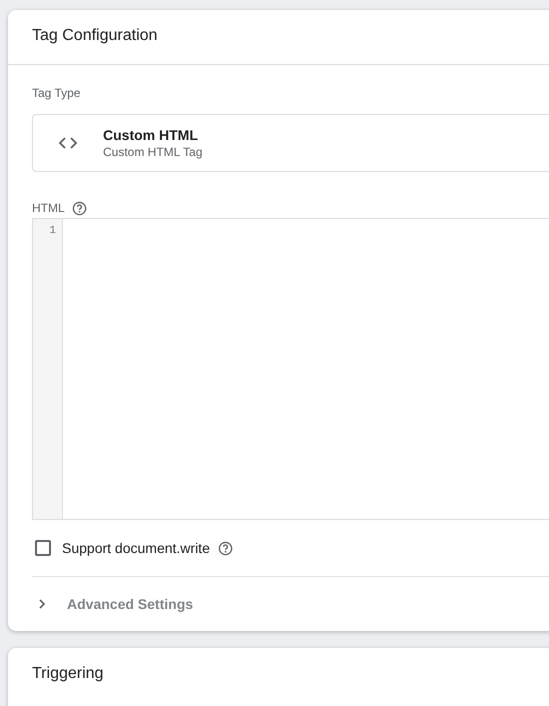 Image resolution: width=549 pixels, height=706 pixels. Describe the element at coordinates (151, 135) in the screenshot. I see `tag-type-name: Custom HTML` at that location.